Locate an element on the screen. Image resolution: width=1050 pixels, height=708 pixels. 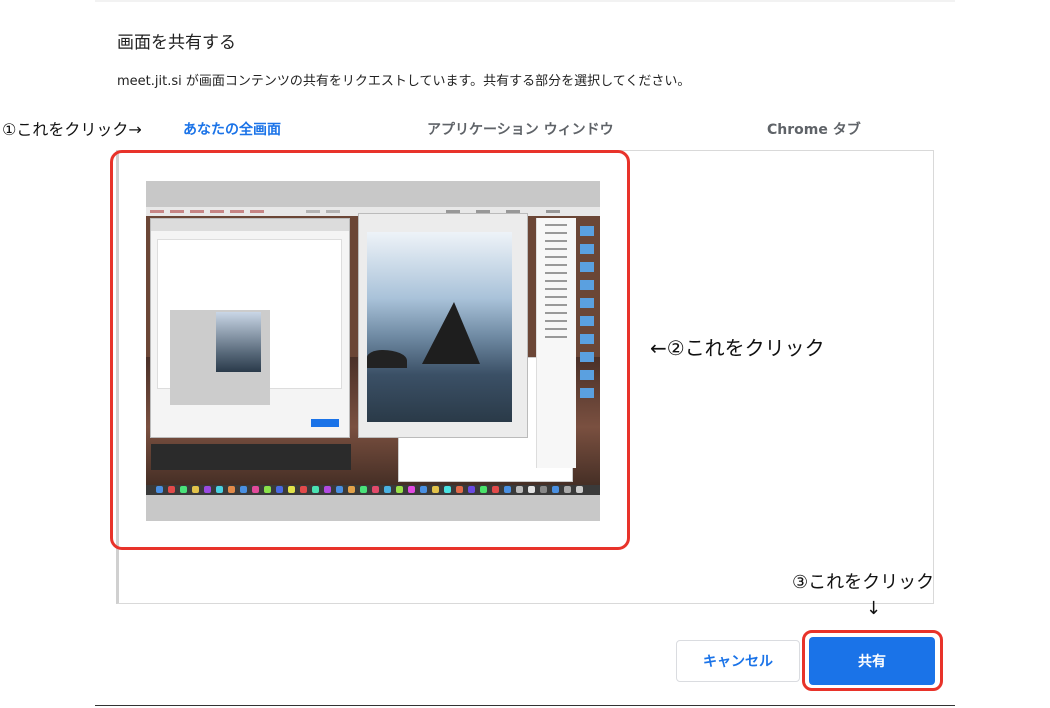
top-divider is located at coordinates (525, 1).